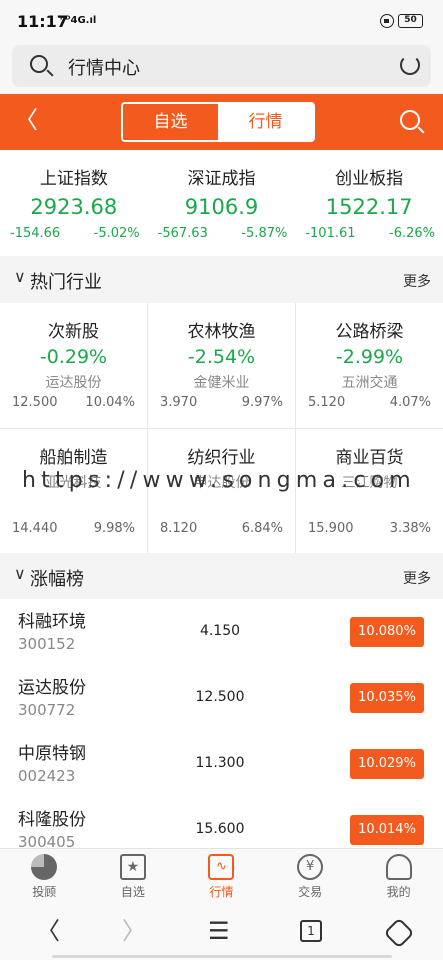  I want to click on stock-code: 002423, so click(47, 776).